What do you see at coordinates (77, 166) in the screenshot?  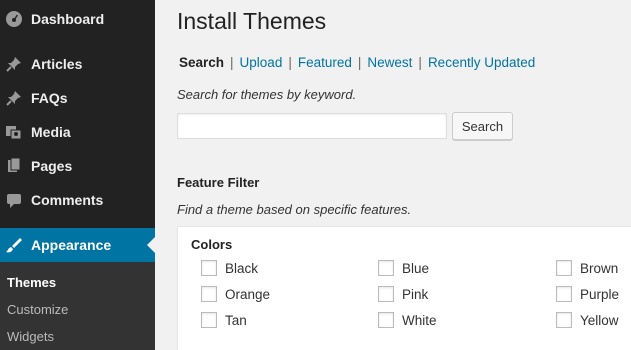 I see `sidebar-item-pages: Pages` at bounding box center [77, 166].